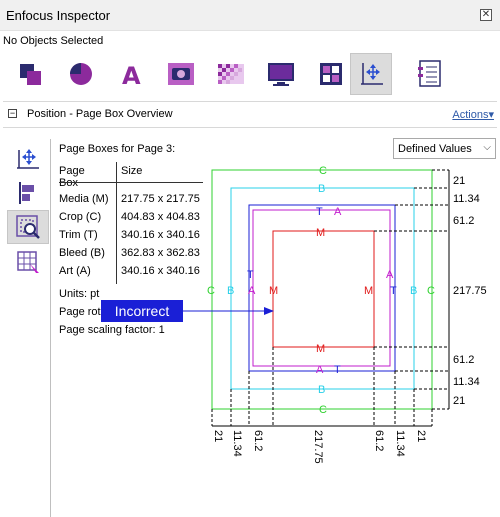 The image size is (500, 517). I want to click on callout-arrow, so click(228, 311).